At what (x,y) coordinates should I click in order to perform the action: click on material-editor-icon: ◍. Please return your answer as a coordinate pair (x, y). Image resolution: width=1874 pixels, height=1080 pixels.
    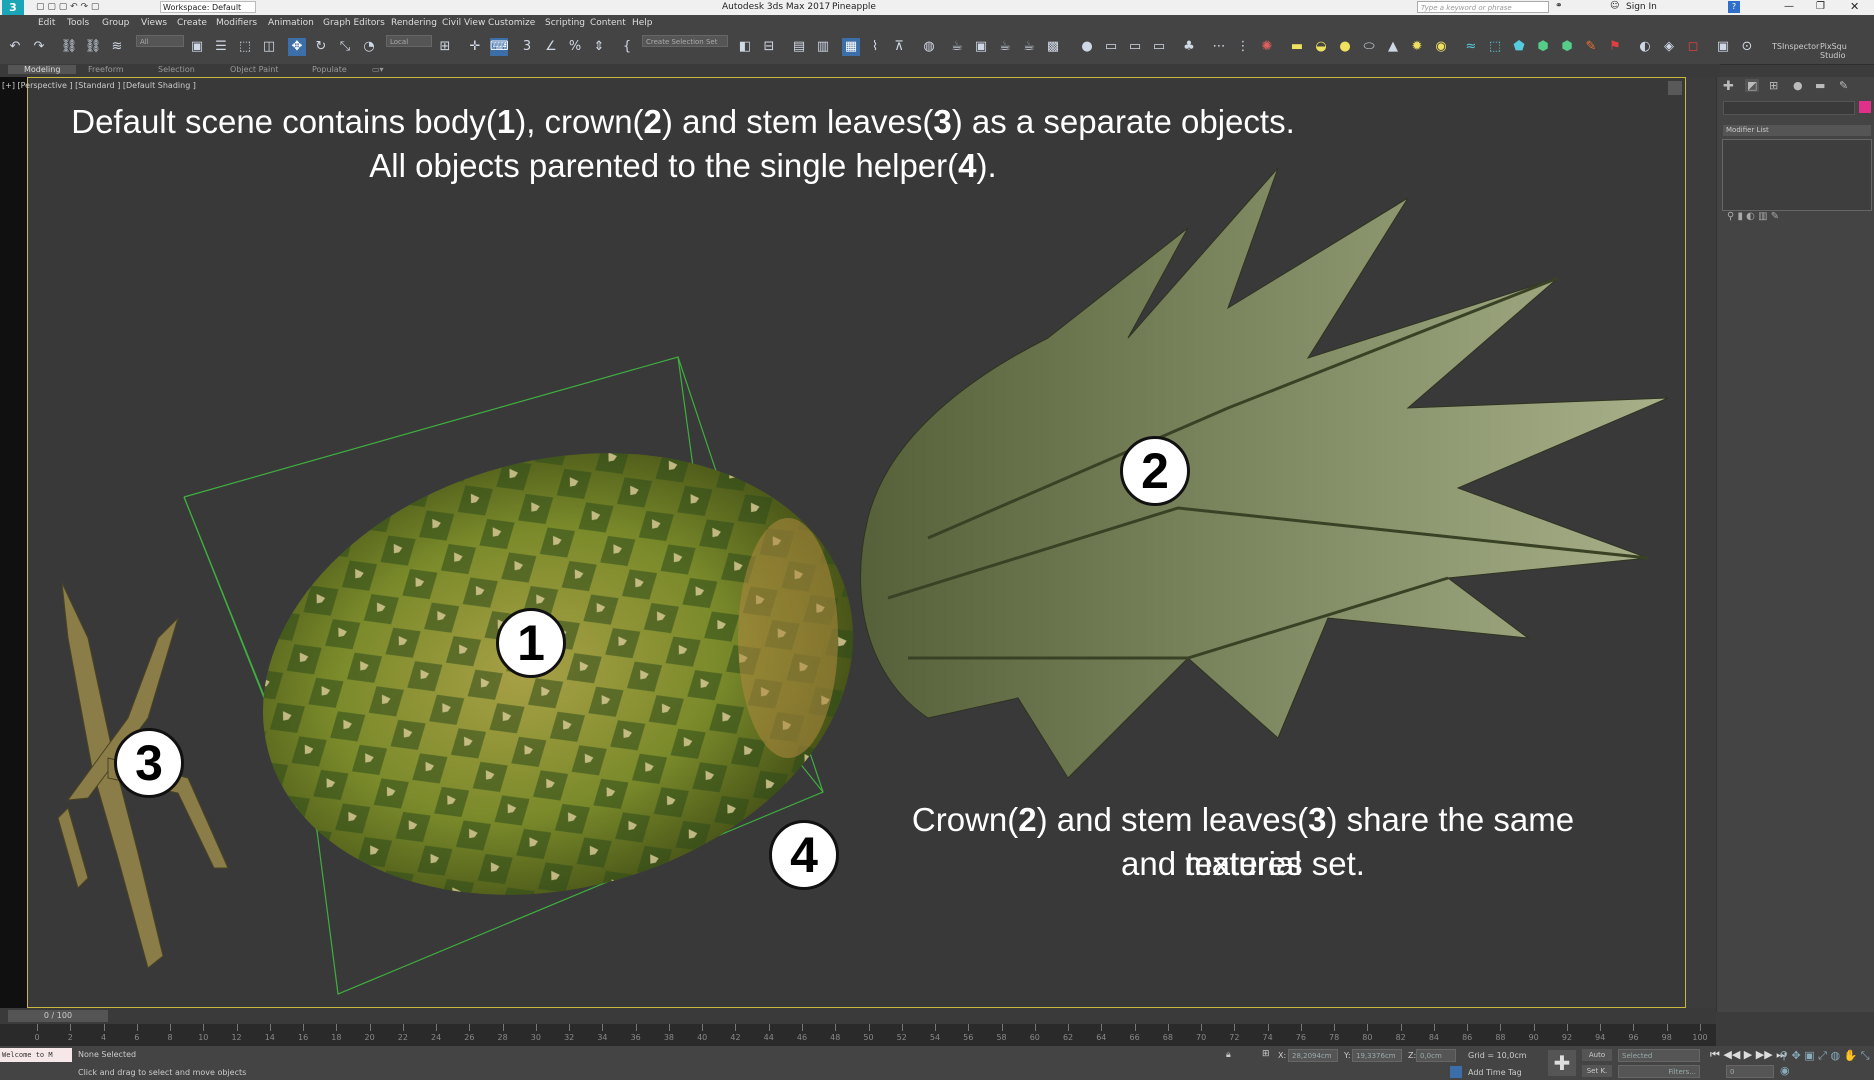
    Looking at the image, I should click on (929, 47).